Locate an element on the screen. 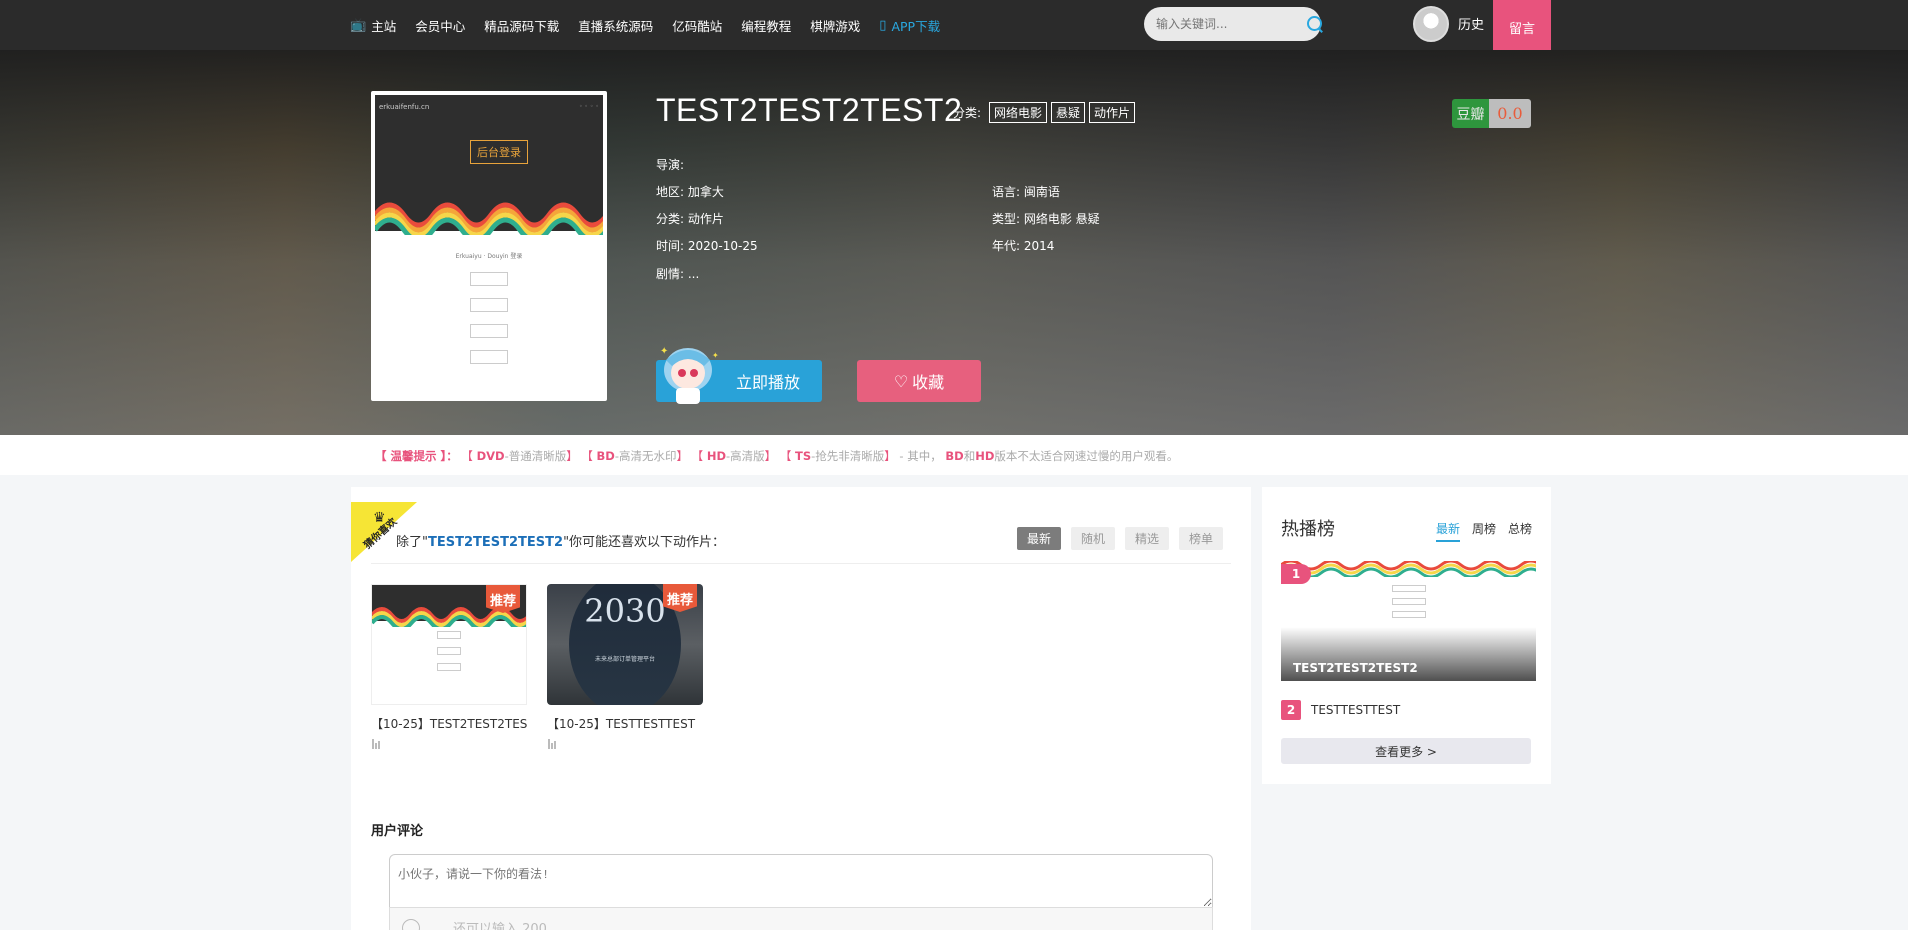  phone-icon: ▯ is located at coordinates (883, 25).